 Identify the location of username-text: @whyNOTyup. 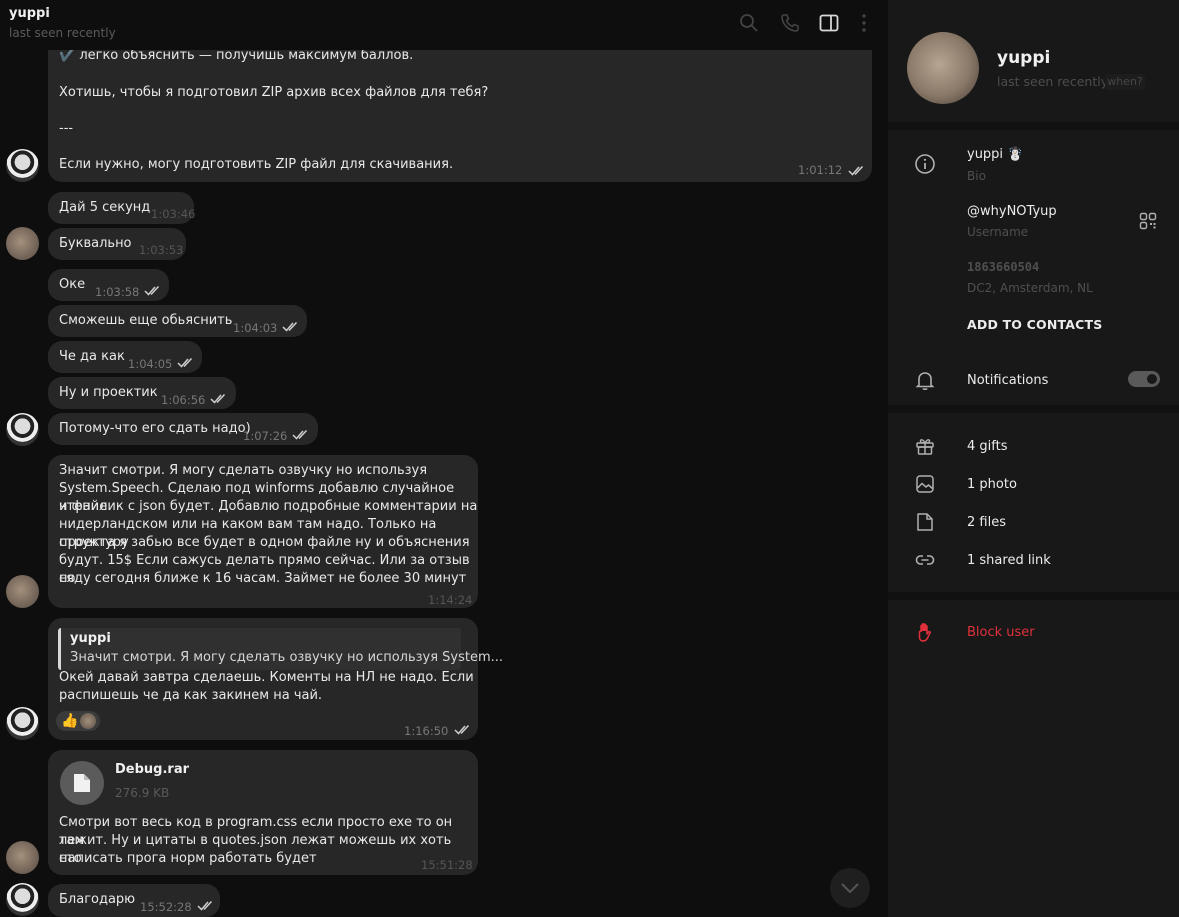
(1012, 211).